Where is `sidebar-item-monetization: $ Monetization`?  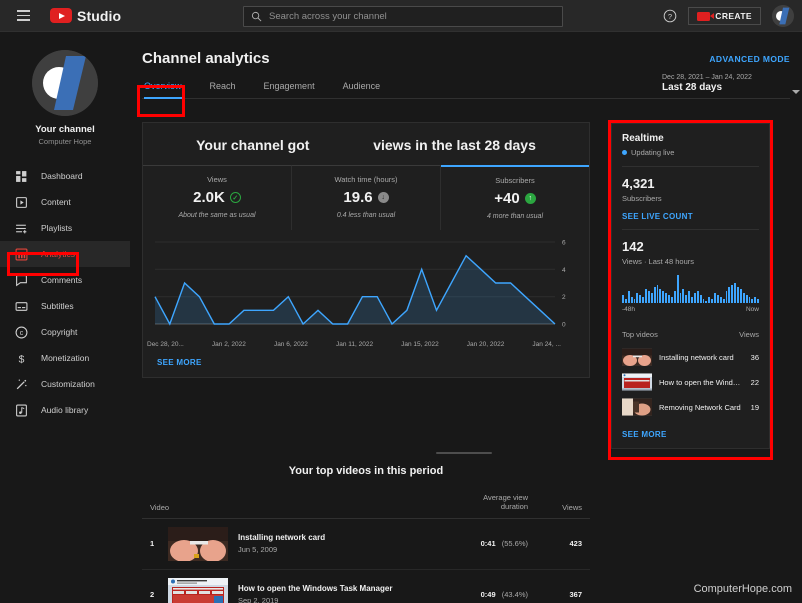 sidebar-item-monetization: $ Monetization is located at coordinates (65, 358).